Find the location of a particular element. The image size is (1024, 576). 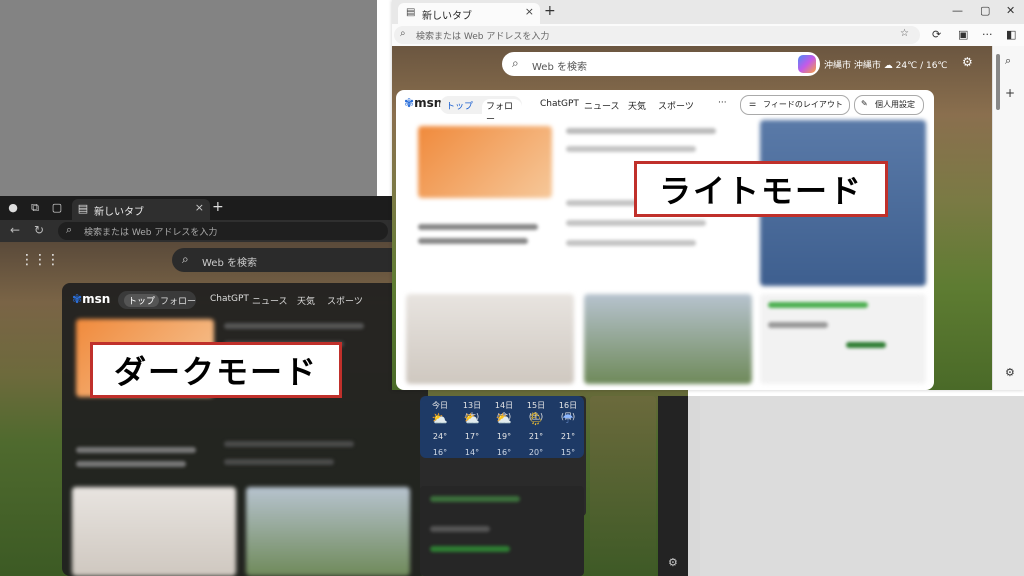

window-close-icon: ✕ is located at coordinates (1010, 10).